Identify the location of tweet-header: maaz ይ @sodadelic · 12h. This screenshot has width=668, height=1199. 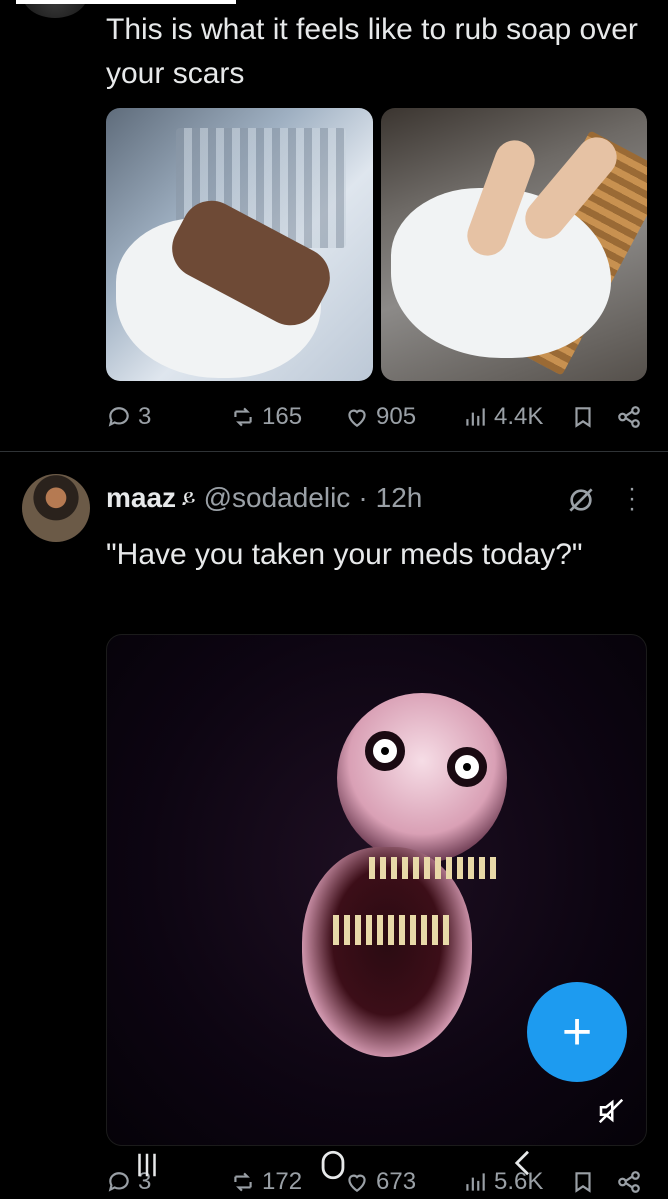
(264, 498).